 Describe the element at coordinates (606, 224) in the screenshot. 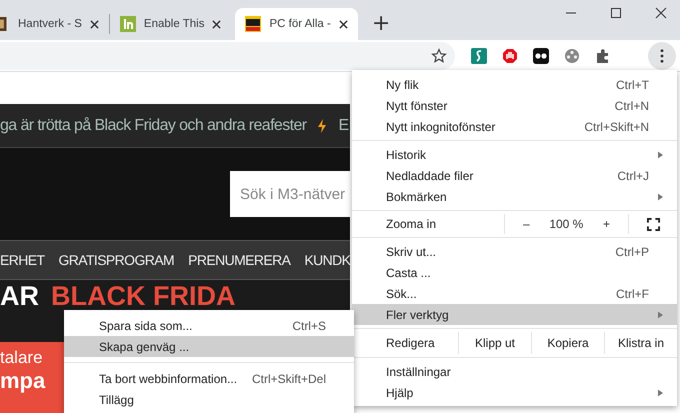

I see `zoom-in-button: +` at that location.